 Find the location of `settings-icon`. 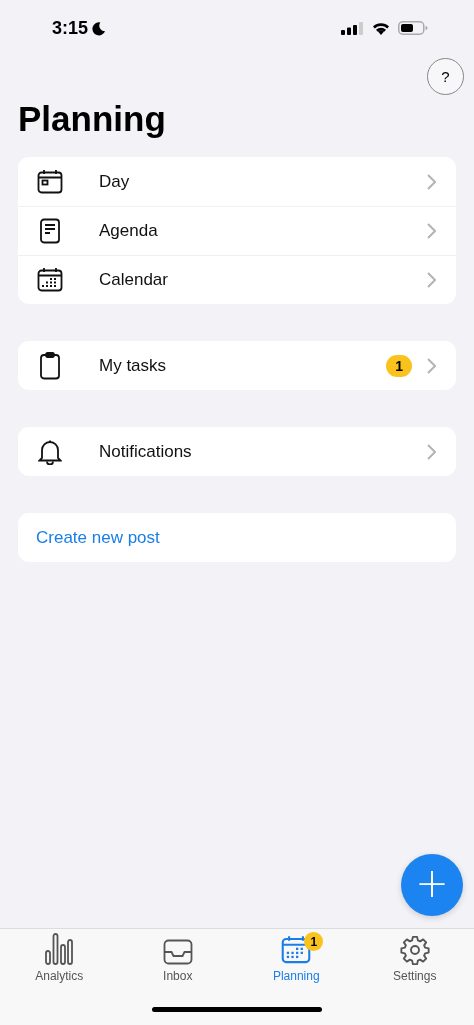

settings-icon is located at coordinates (414, 950).